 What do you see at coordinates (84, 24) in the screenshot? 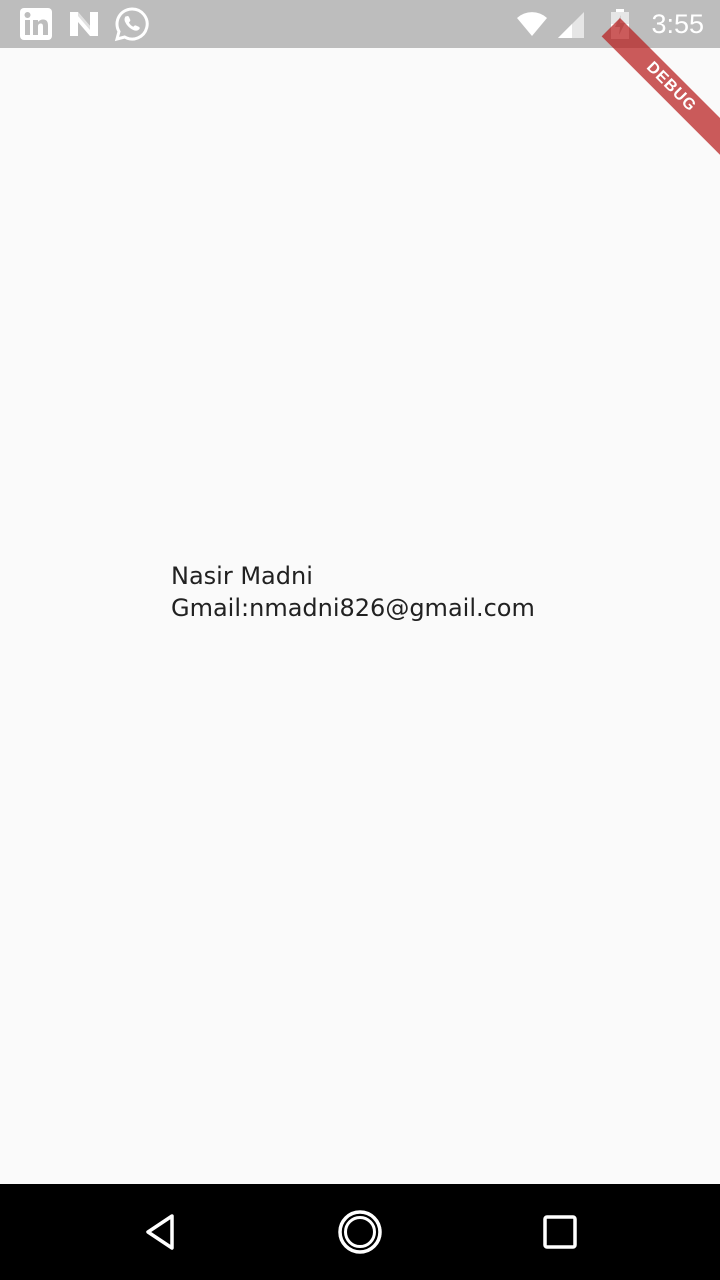
I see `n-app-icon` at bounding box center [84, 24].